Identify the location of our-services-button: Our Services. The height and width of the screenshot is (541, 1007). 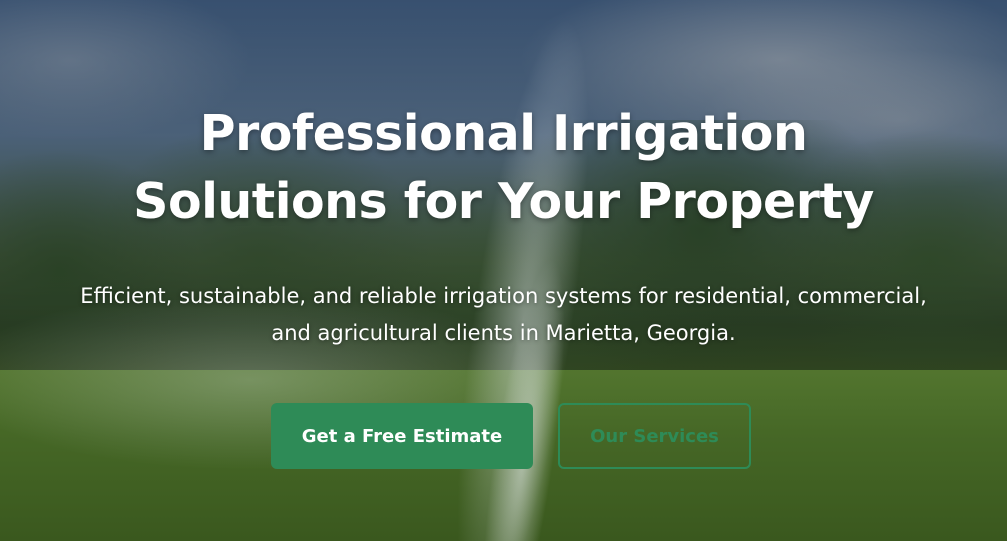
(654, 436).